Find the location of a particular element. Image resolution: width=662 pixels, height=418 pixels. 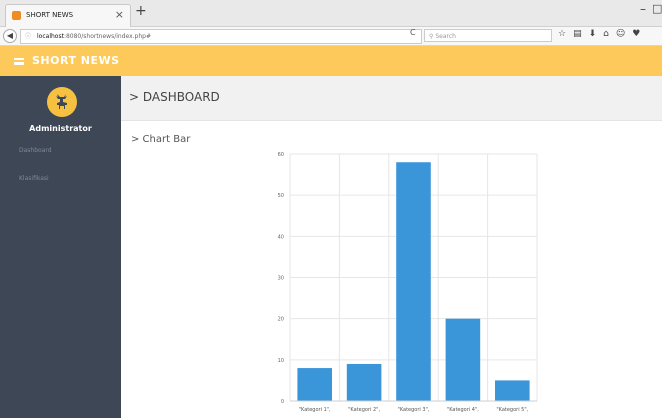

window-minimize-button: – is located at coordinates (643, 9).